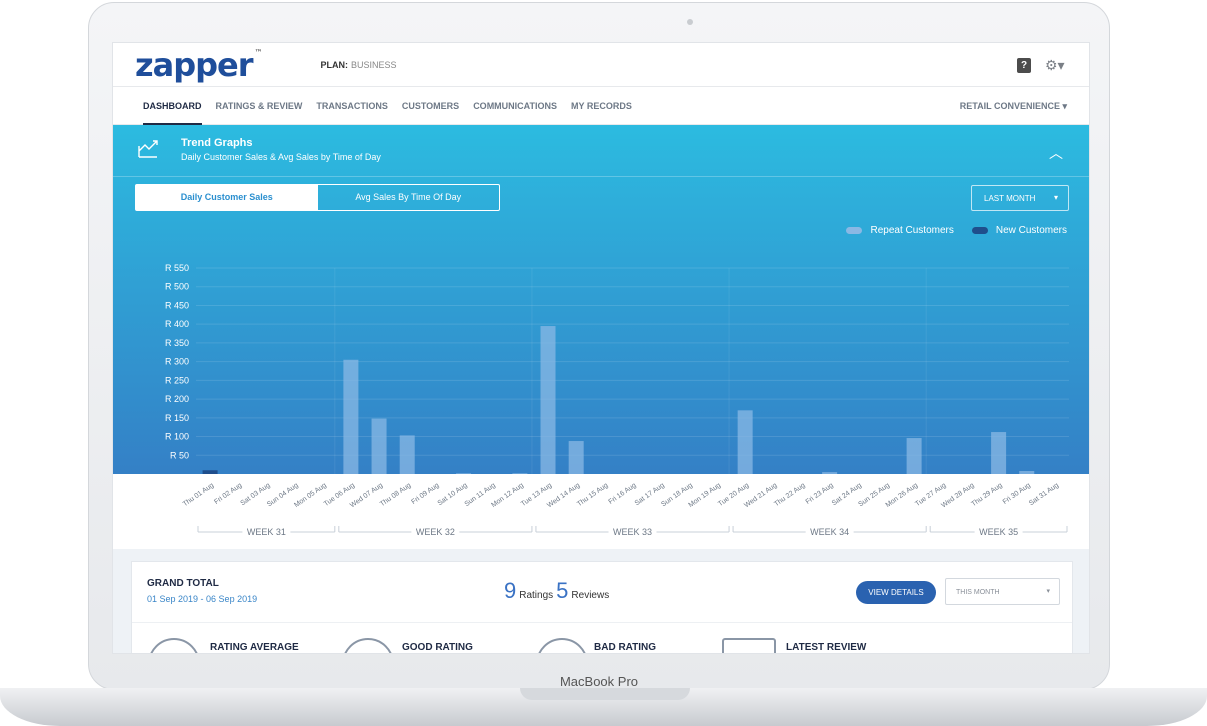 This screenshot has height=726, width=1207. Describe the element at coordinates (602, 622) in the screenshot. I see `divider` at that location.